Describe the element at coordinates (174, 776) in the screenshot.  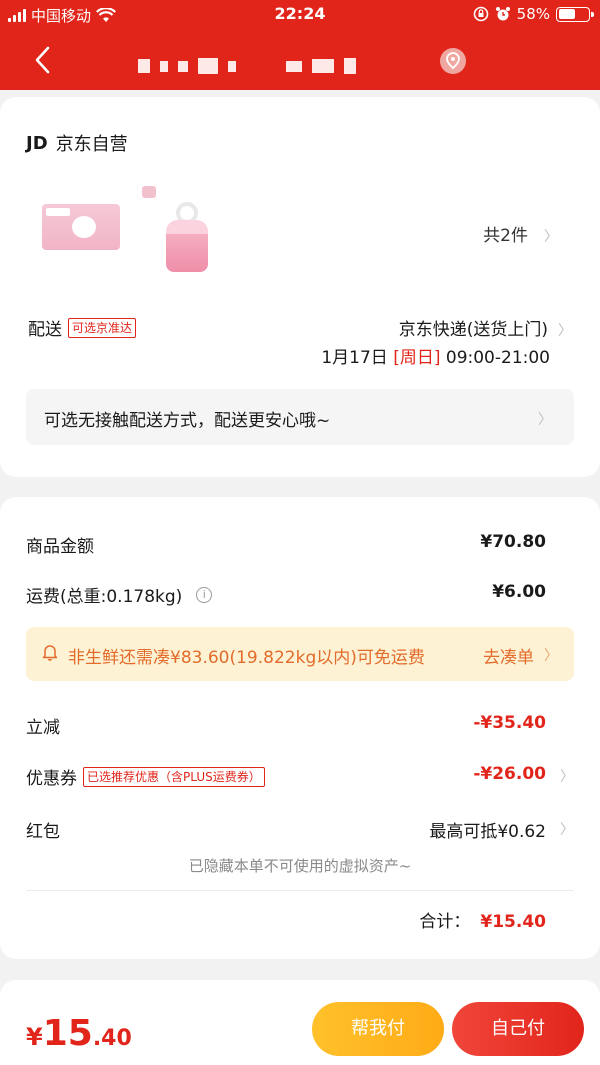
I see `coupon-tag: 已选推荐优惠（含PLUS运费券）` at that location.